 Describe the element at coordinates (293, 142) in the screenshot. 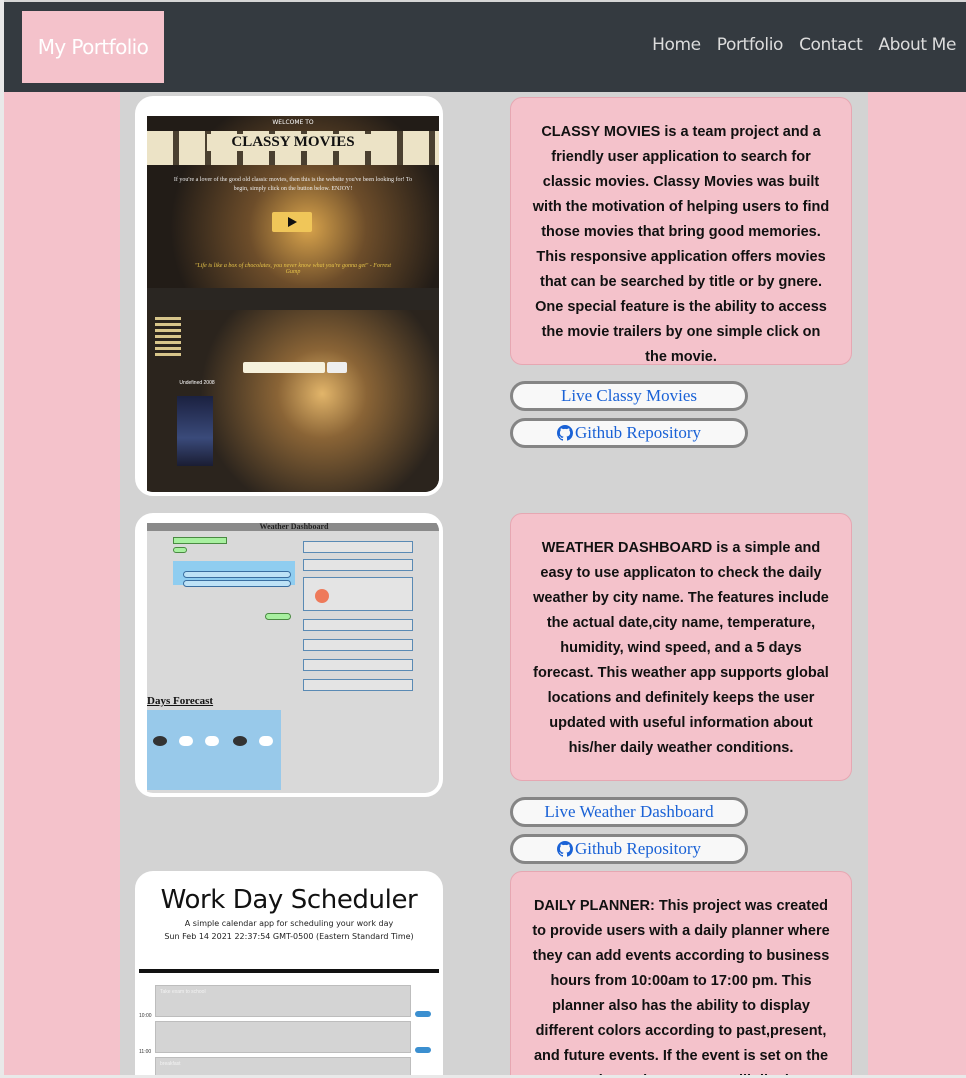

I see `preview-title: CLASSY MOVIES` at that location.